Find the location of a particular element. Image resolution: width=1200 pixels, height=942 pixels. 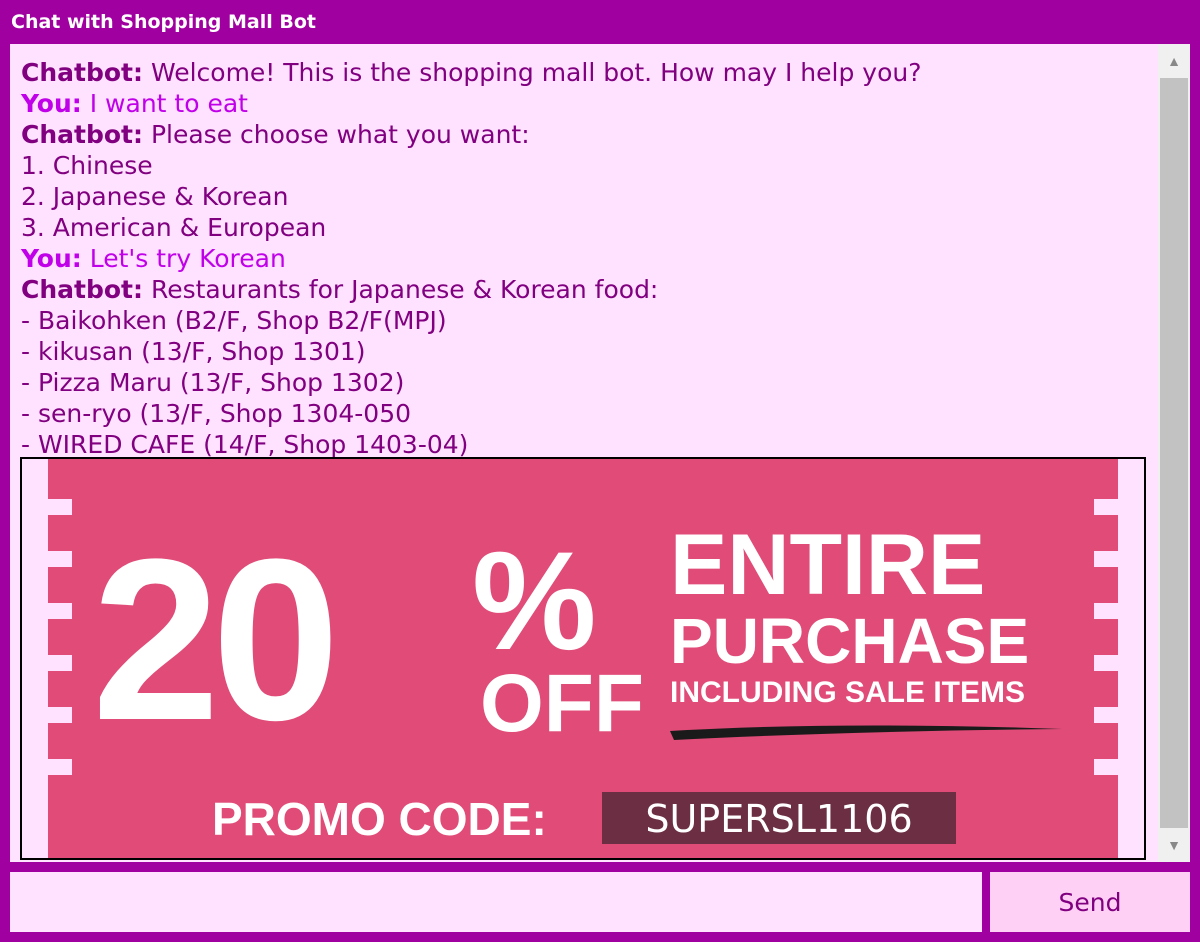

message-text: - WIRED CAFE (14/F, Shop 1403-04) is located at coordinates (245, 444).